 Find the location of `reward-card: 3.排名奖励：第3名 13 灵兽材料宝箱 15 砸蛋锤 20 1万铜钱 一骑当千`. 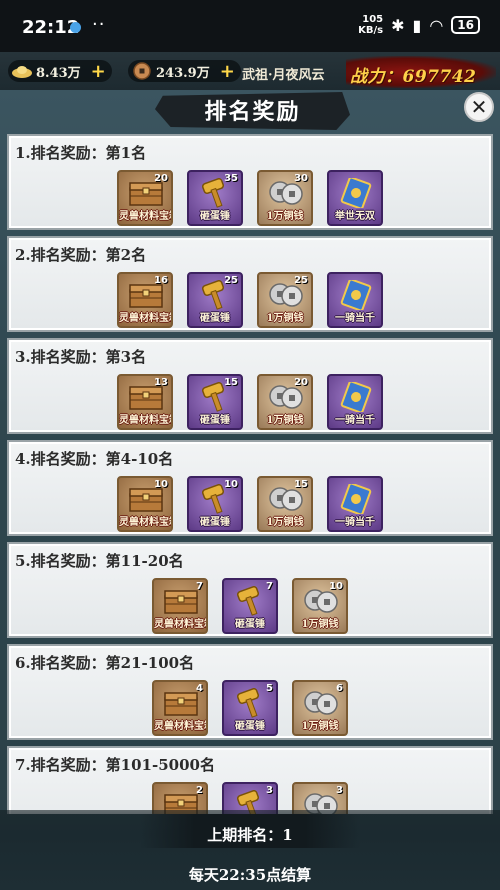

reward-card: 3.排名奖励：第3名 13 灵兽材料宝箱 15 砸蛋锤 20 1万铜钱 一骑当千 is located at coordinates (250, 386).